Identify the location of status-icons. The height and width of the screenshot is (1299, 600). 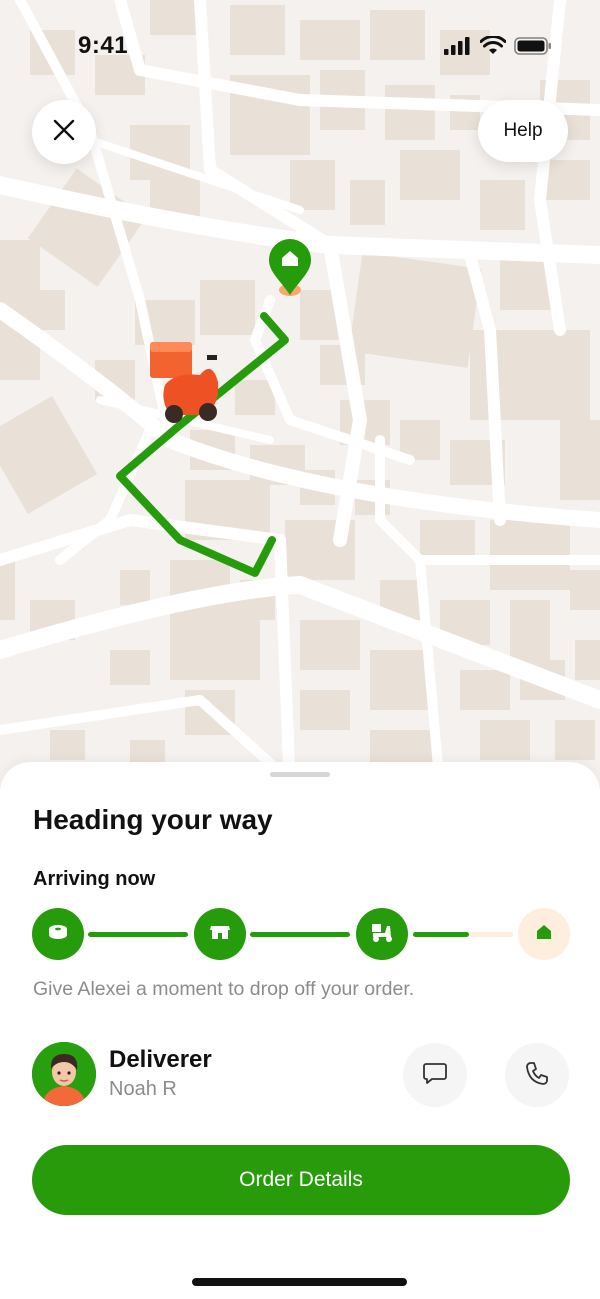
(498, 47).